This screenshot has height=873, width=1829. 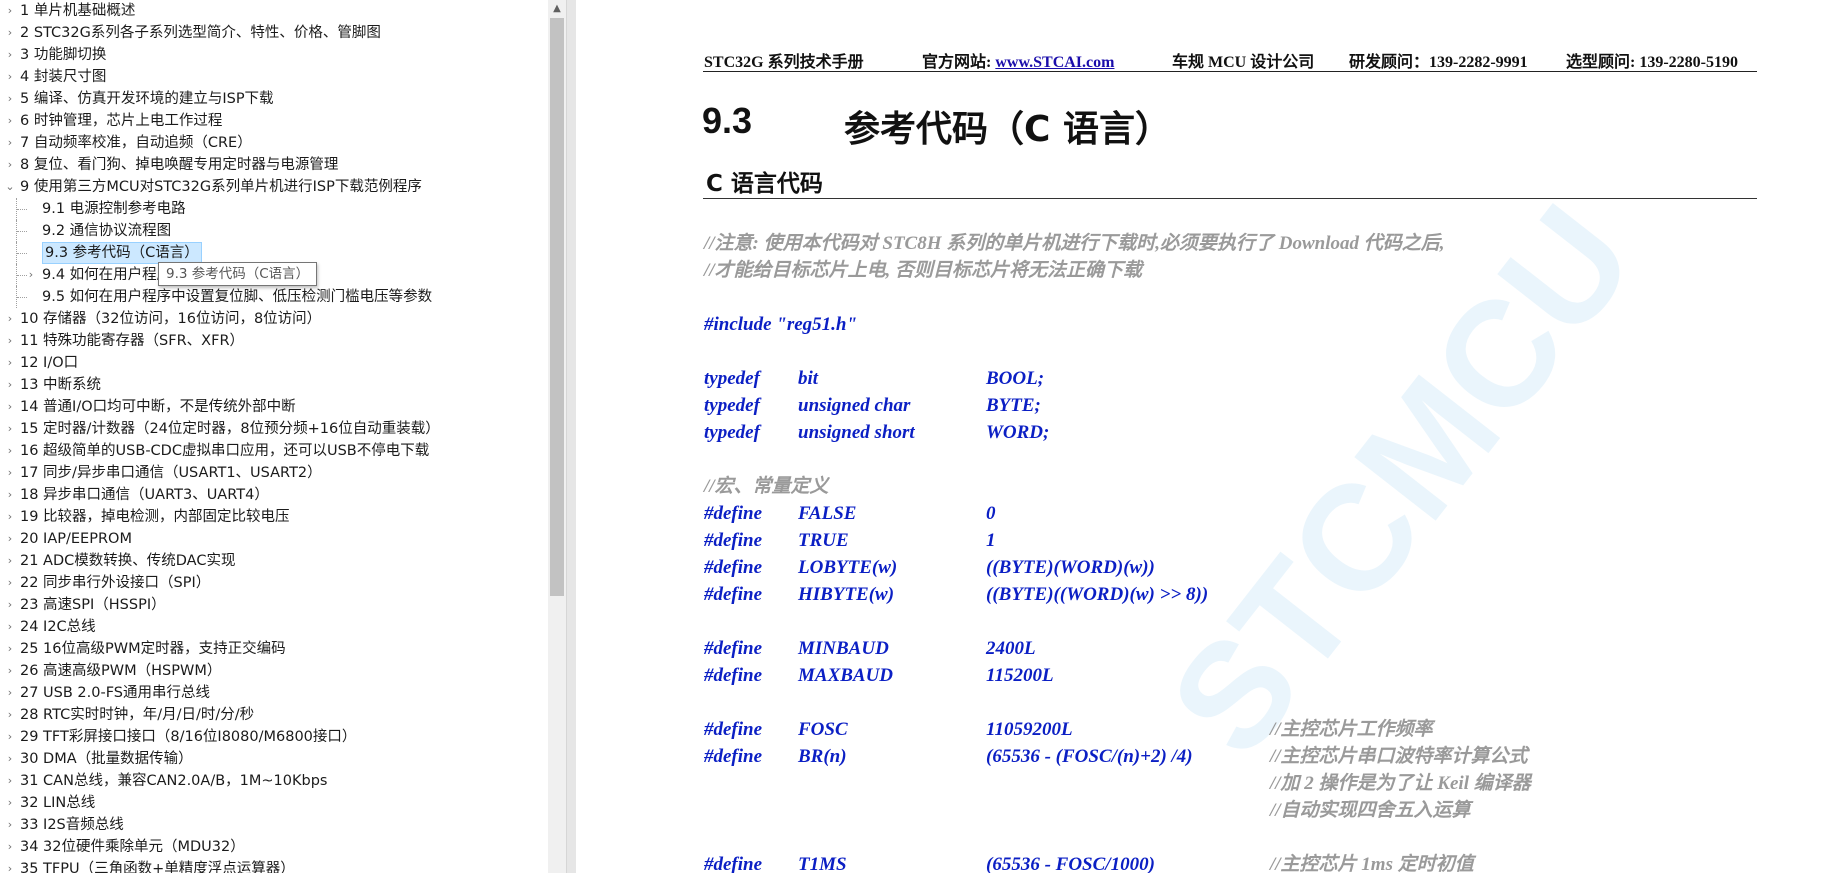 What do you see at coordinates (1243, 62) in the screenshot?
I see `company-text: 车规 MCU 设计公司` at bounding box center [1243, 62].